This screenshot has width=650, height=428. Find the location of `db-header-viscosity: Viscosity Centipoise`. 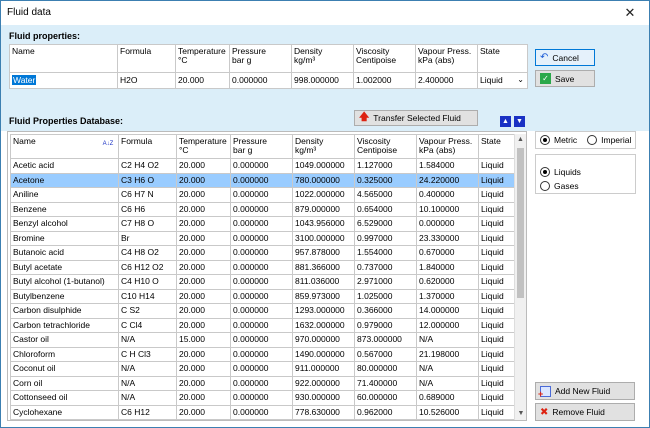

db-header-viscosity: Viscosity Centipoise is located at coordinates (385, 146).